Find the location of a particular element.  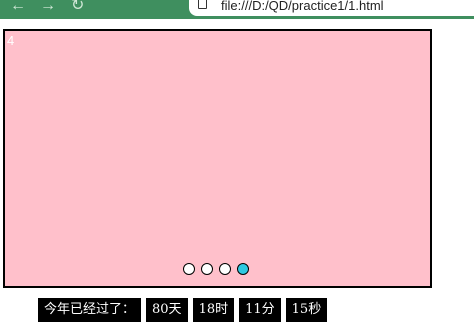

countdown: 今年已经过了： 80天 18时 11分 15秒 is located at coordinates (183, 310).